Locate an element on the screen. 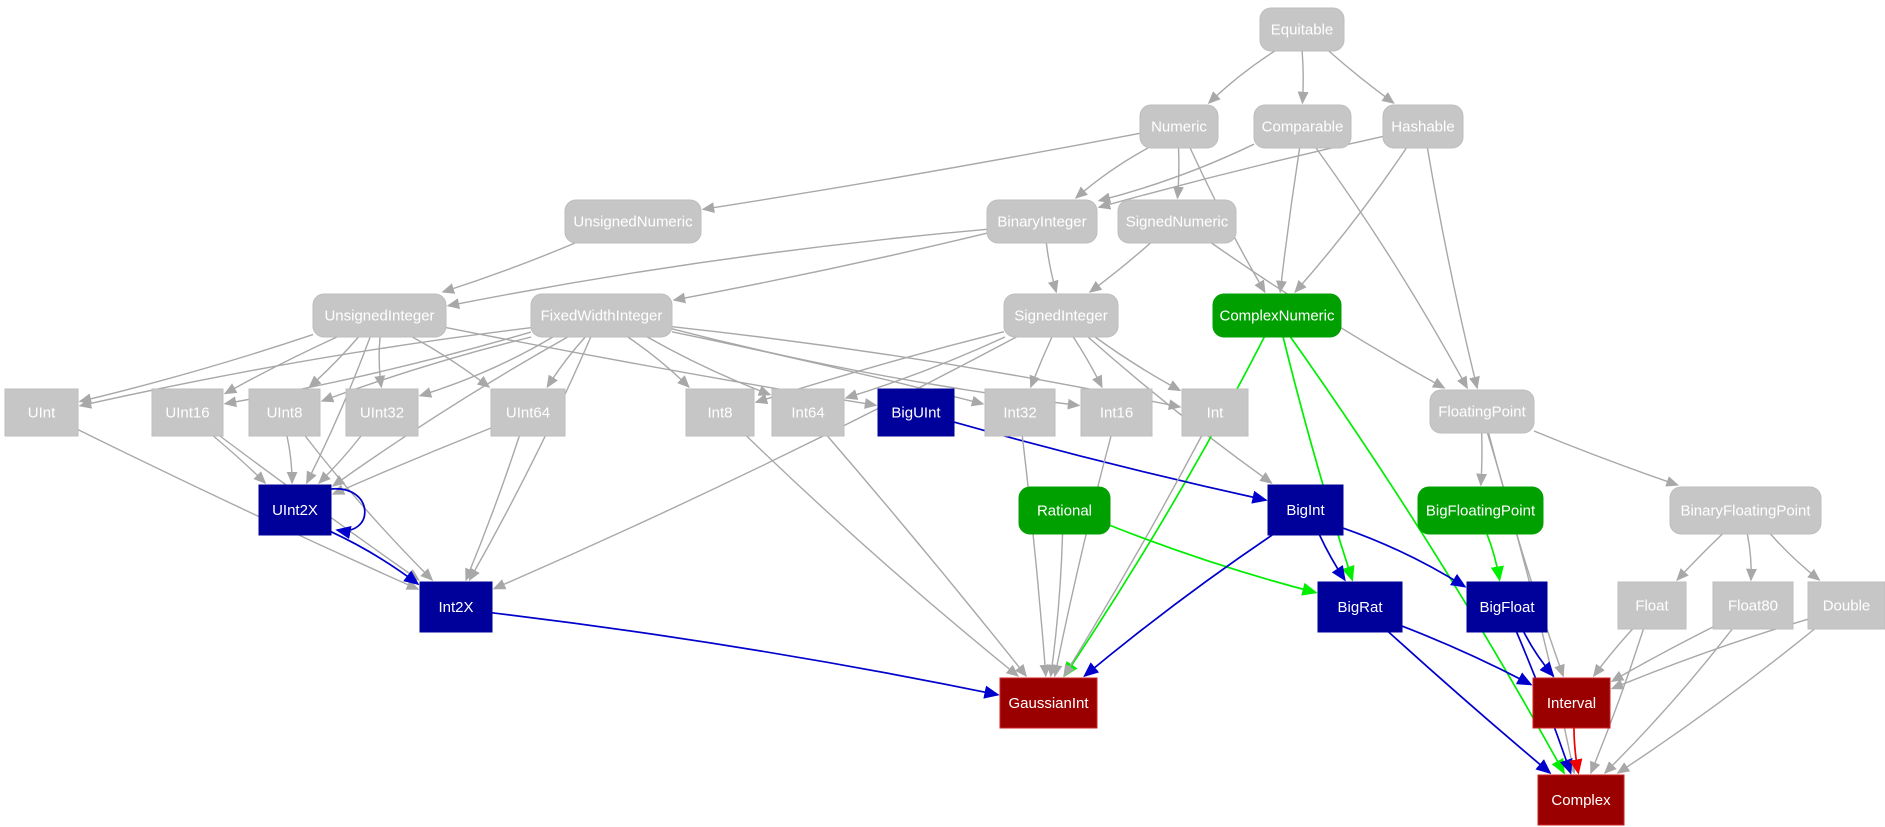  node-uint64: UInt64 is located at coordinates (528, 412).